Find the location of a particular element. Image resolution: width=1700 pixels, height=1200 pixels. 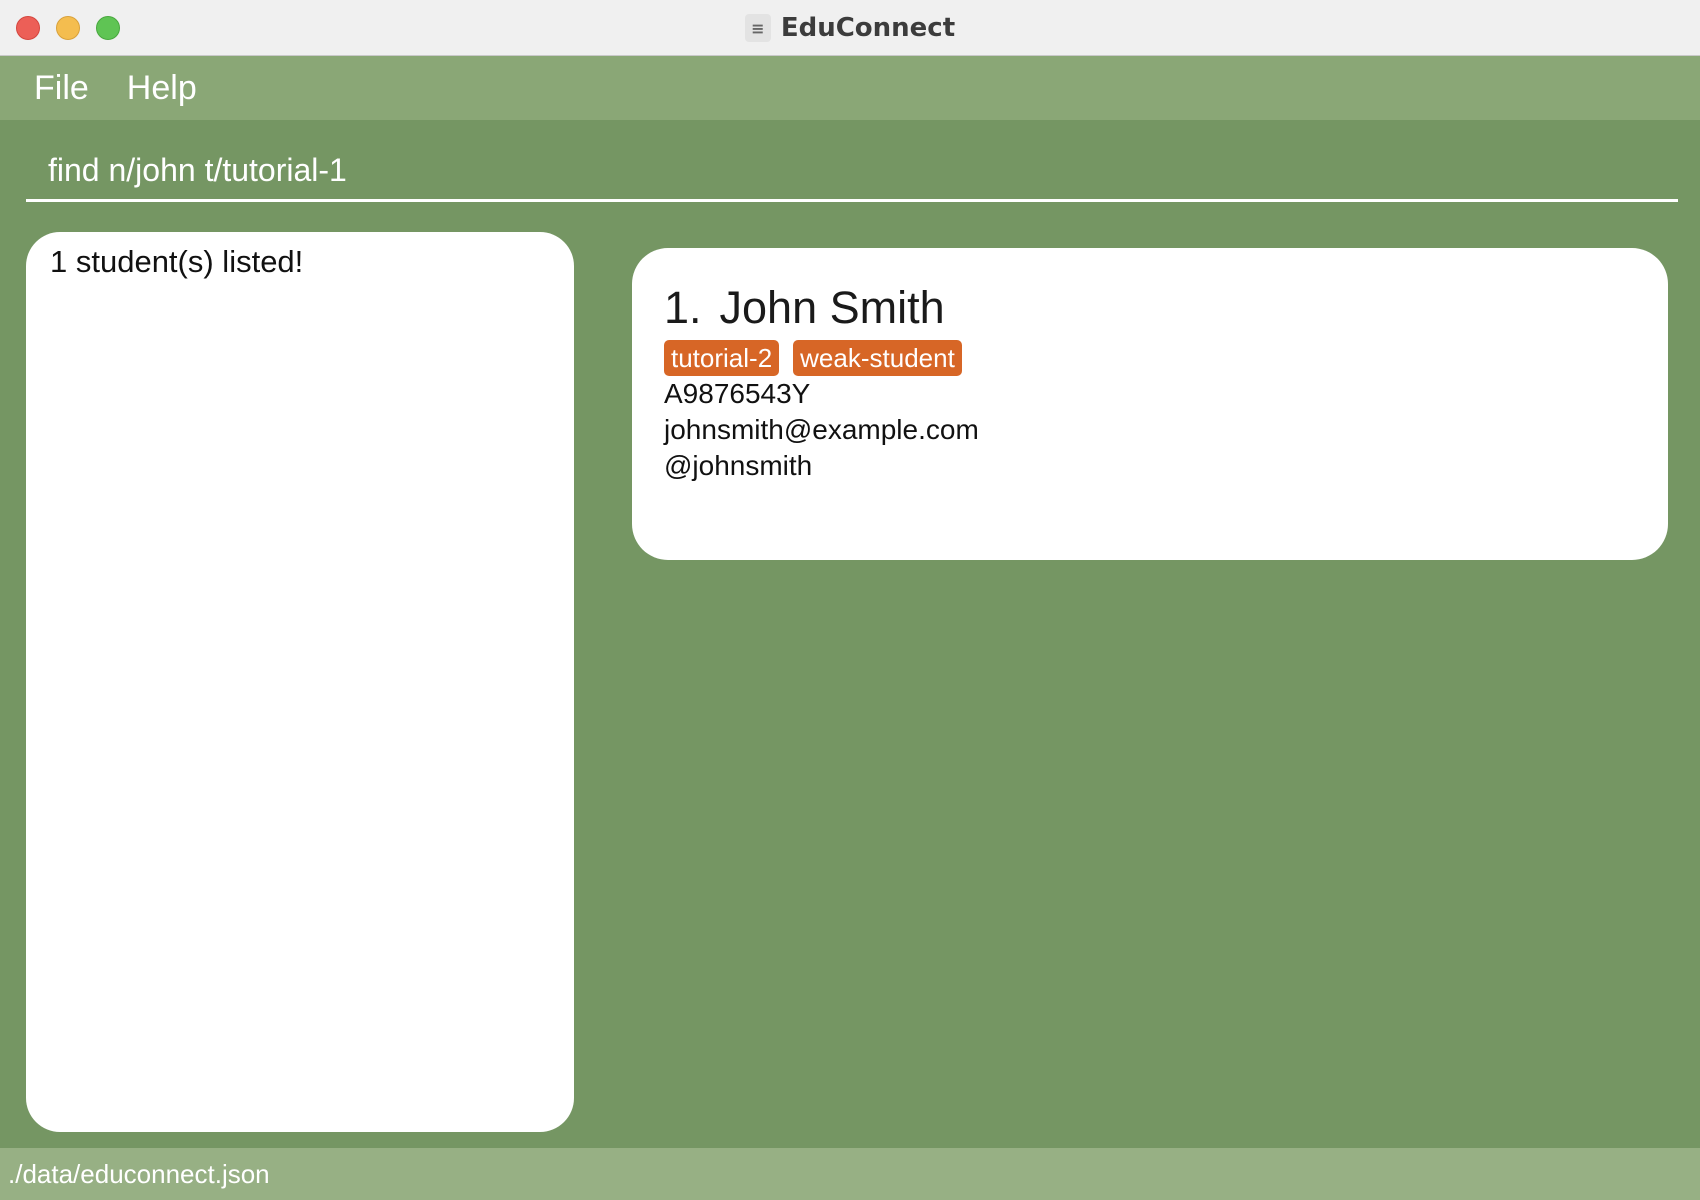

menu-file: File is located at coordinates (61, 88).